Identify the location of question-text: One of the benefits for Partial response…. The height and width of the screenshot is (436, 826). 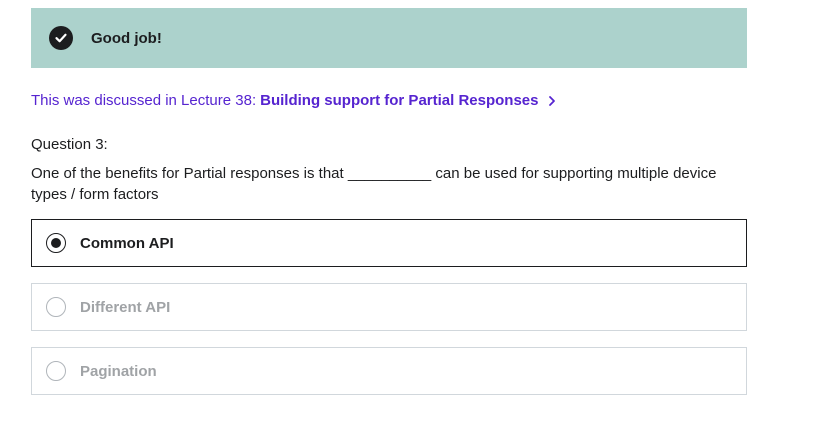
(374, 184).